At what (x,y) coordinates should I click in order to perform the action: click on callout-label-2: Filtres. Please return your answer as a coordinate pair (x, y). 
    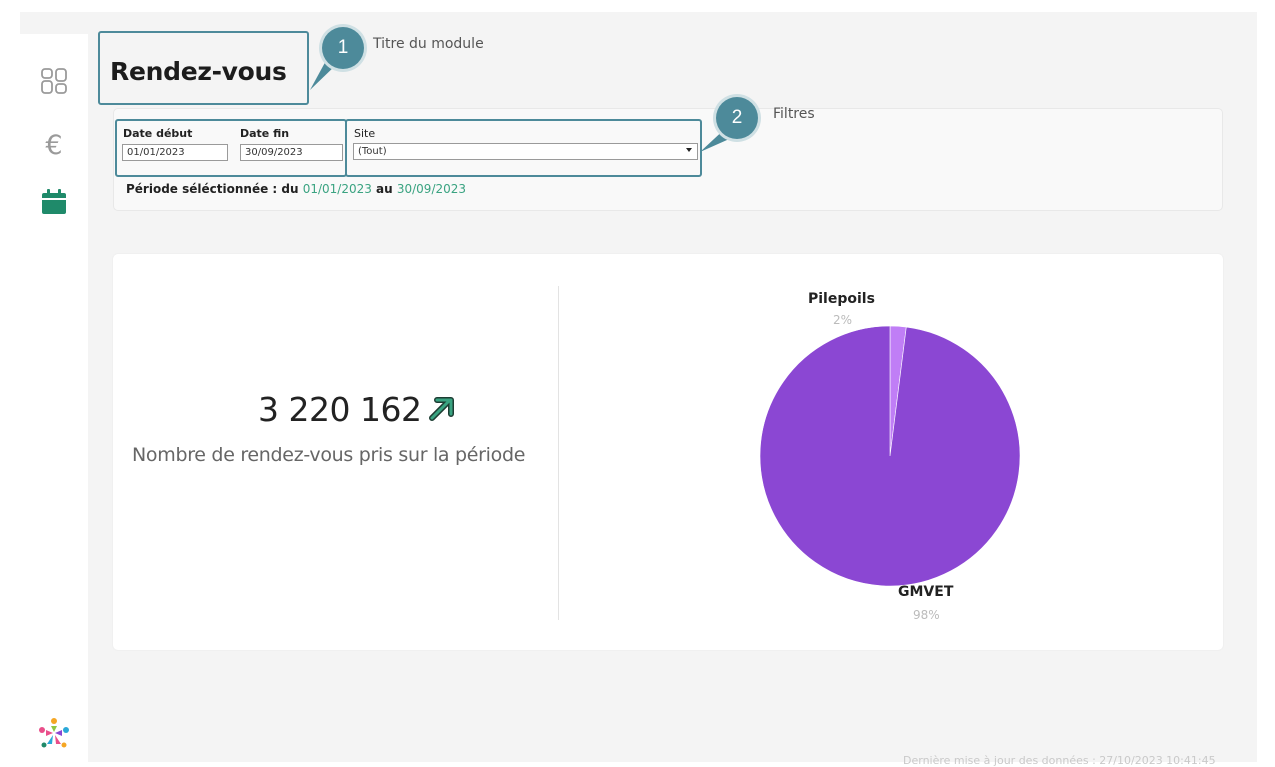
    Looking at the image, I should click on (794, 114).